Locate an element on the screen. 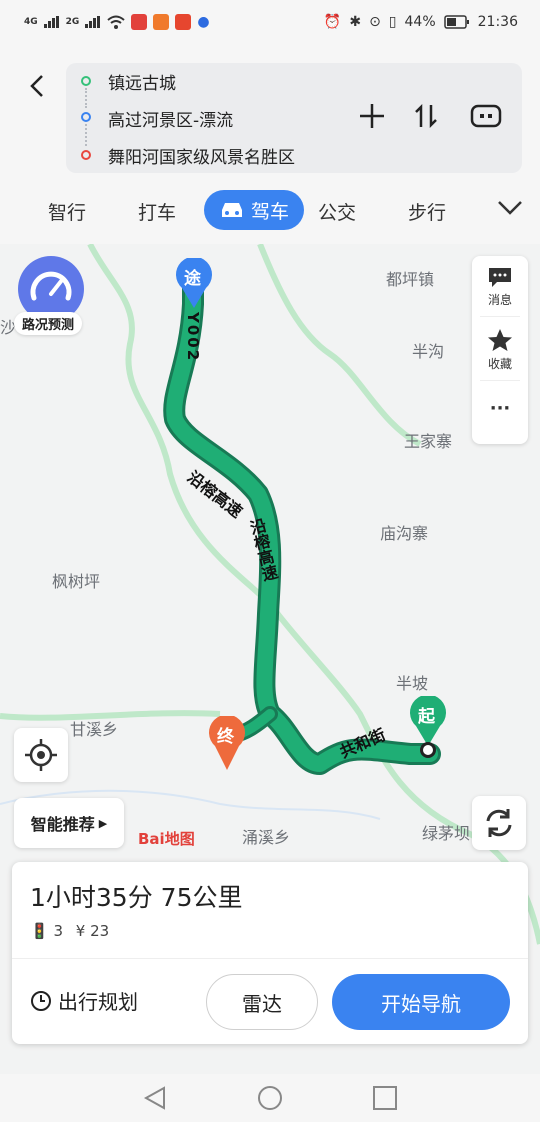 Image resolution: width=540 pixels, height=1122 pixels. place-label: 半坡 is located at coordinates (412, 683).